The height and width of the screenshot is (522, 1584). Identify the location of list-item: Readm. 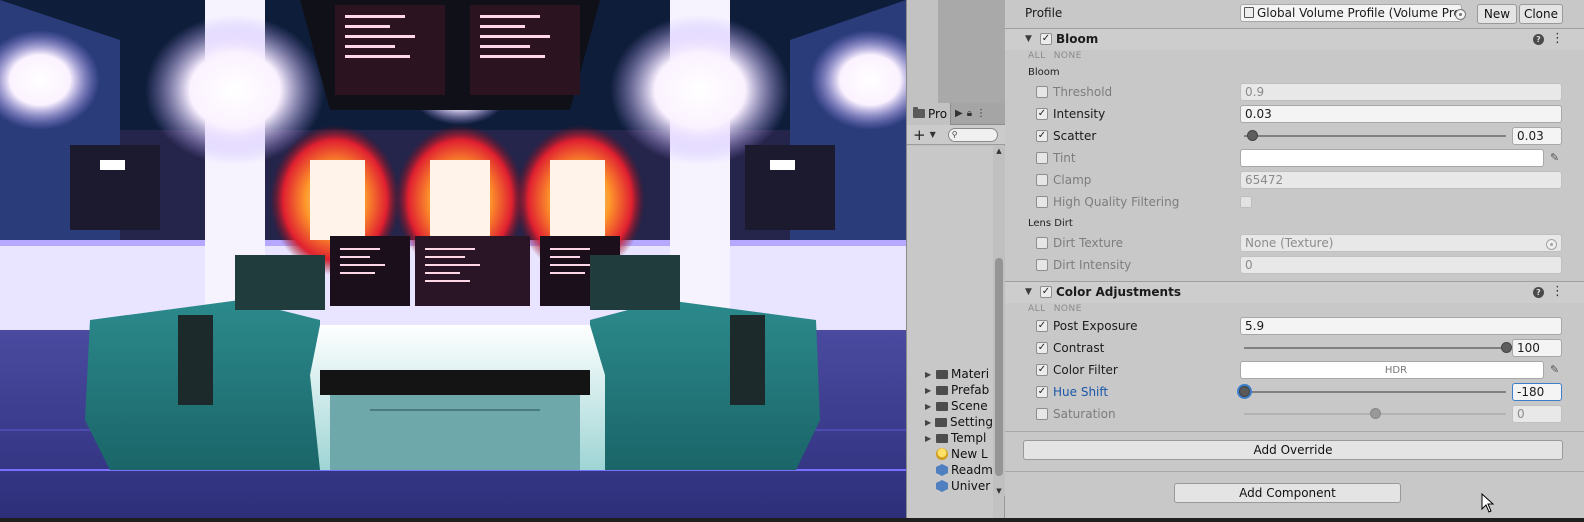
(959, 470).